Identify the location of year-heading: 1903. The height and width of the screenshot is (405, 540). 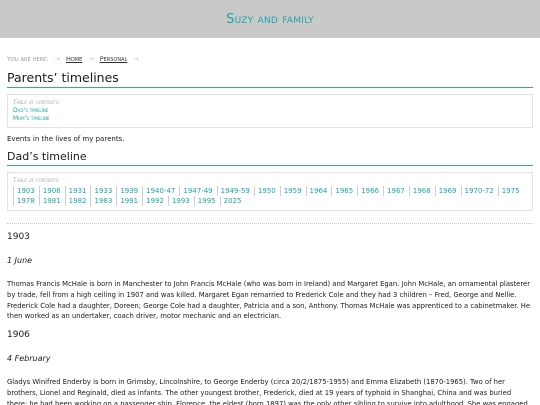
(18, 237).